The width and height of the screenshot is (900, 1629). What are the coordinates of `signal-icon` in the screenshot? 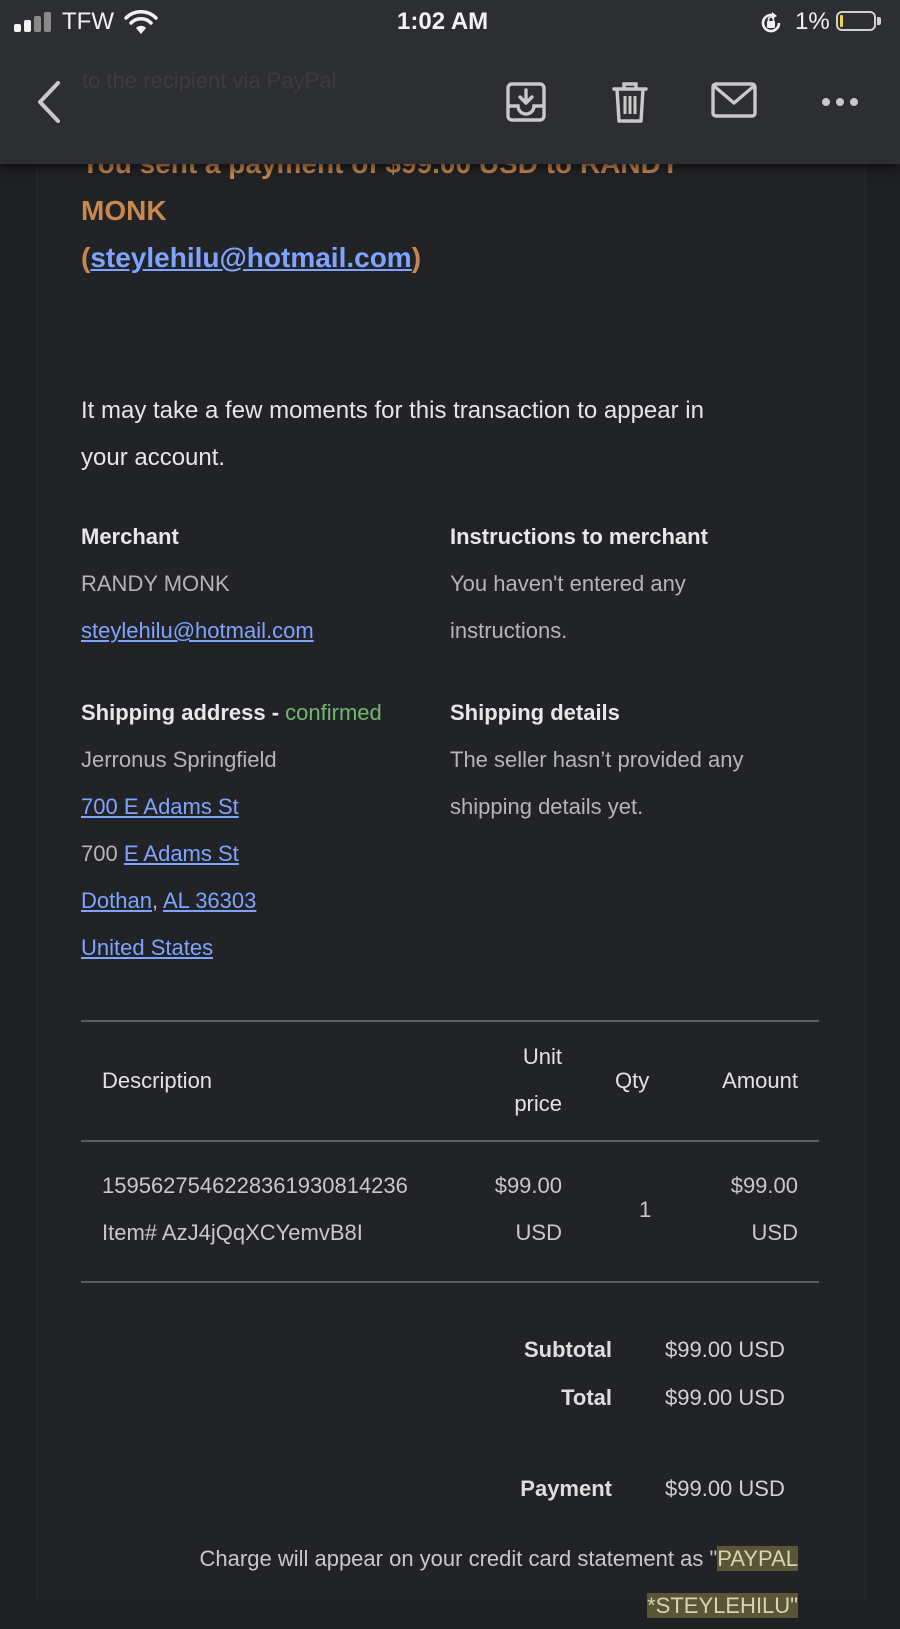 It's located at (34, 22).